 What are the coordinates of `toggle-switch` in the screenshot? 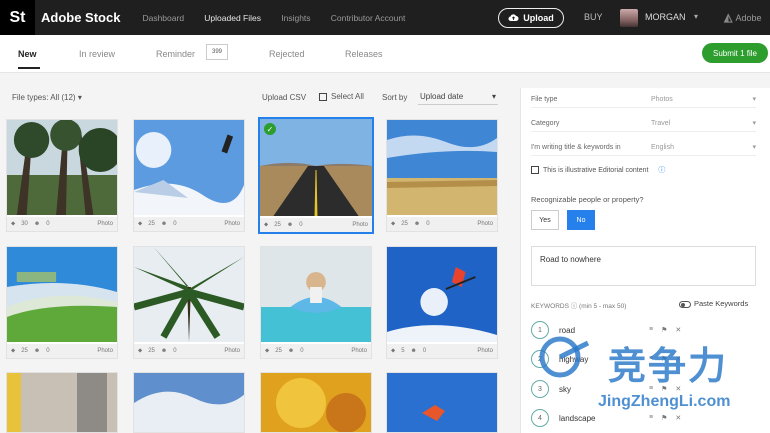 It's located at (685, 304).